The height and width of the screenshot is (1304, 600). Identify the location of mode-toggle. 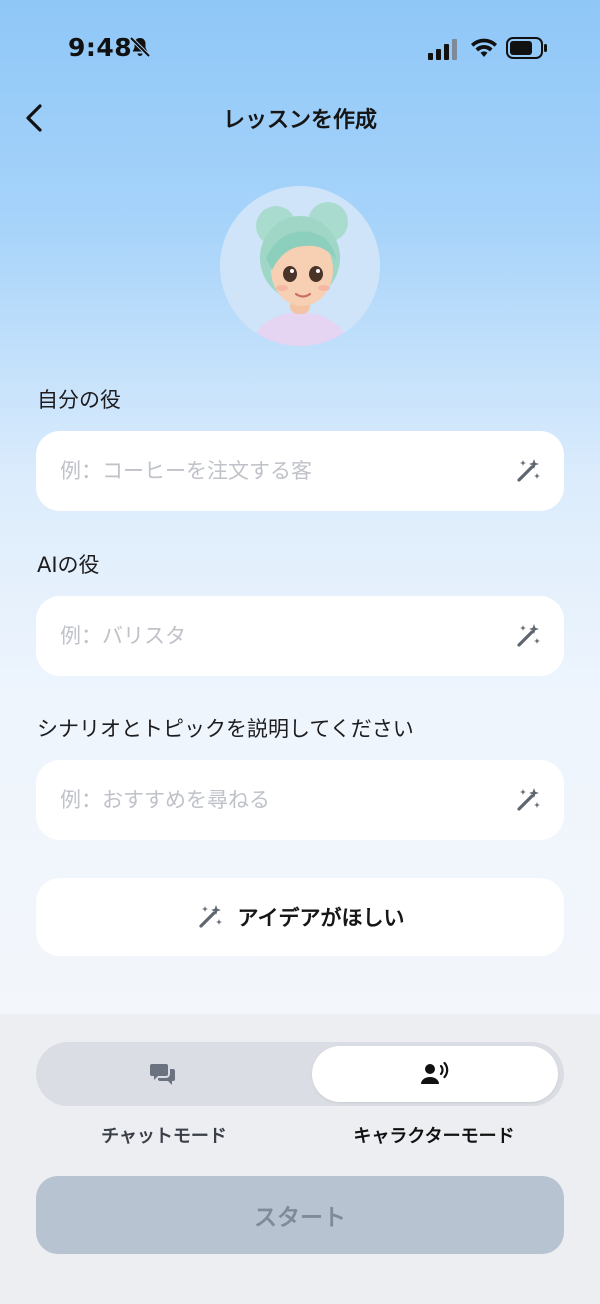
(300, 1074).